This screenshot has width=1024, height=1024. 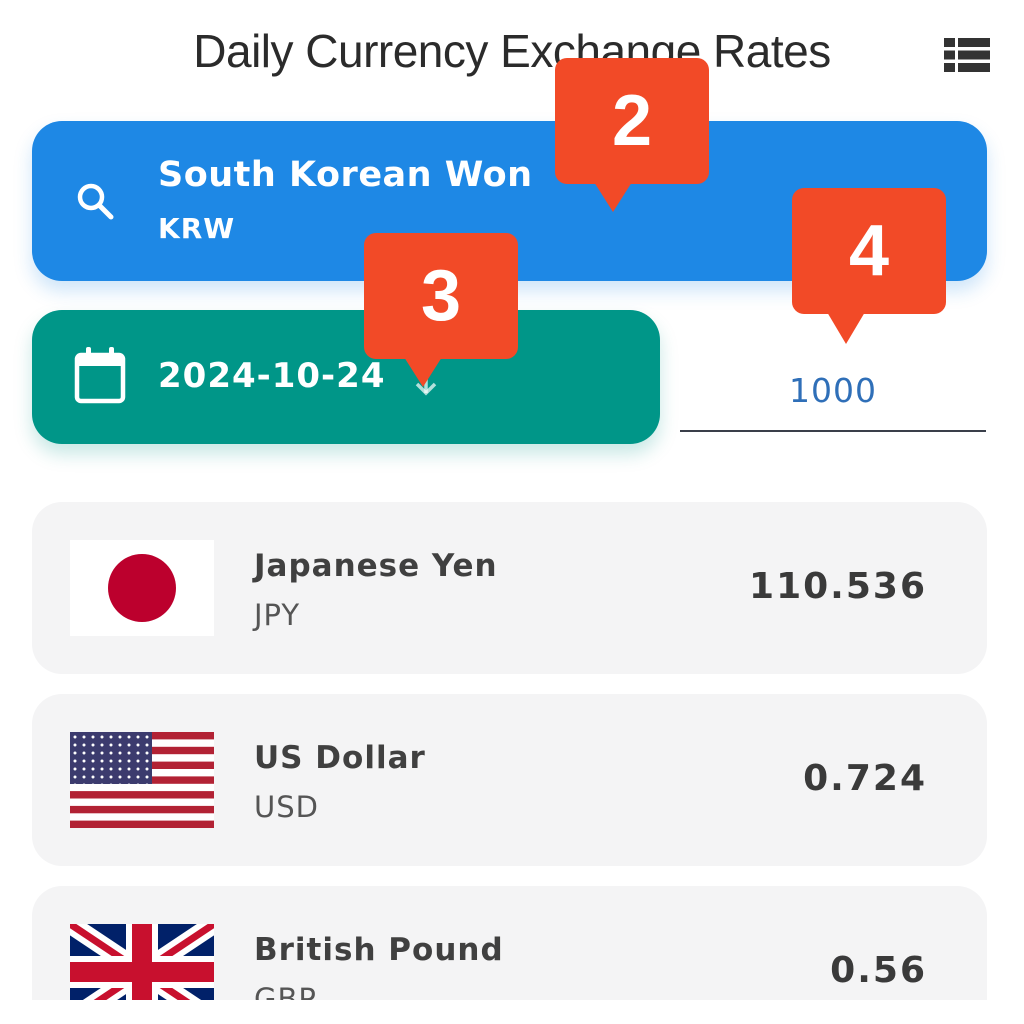 What do you see at coordinates (345, 175) in the screenshot?
I see `base-currency-name: South Korean Won` at bounding box center [345, 175].